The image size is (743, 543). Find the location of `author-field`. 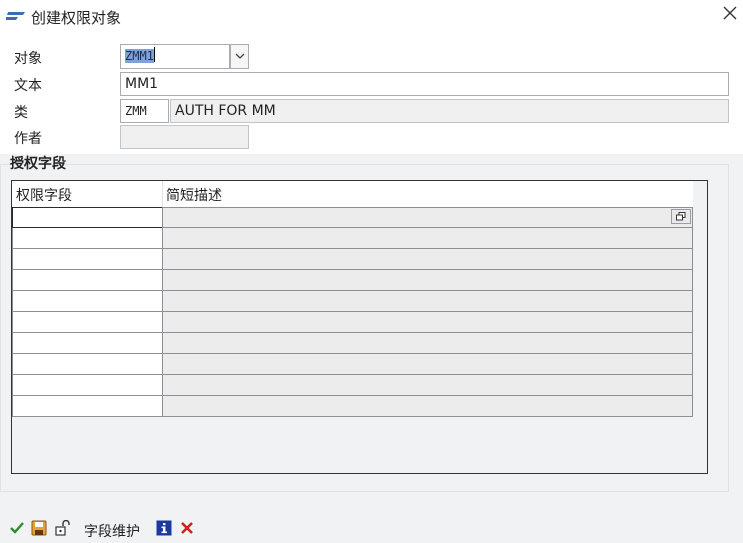

author-field is located at coordinates (184, 137).